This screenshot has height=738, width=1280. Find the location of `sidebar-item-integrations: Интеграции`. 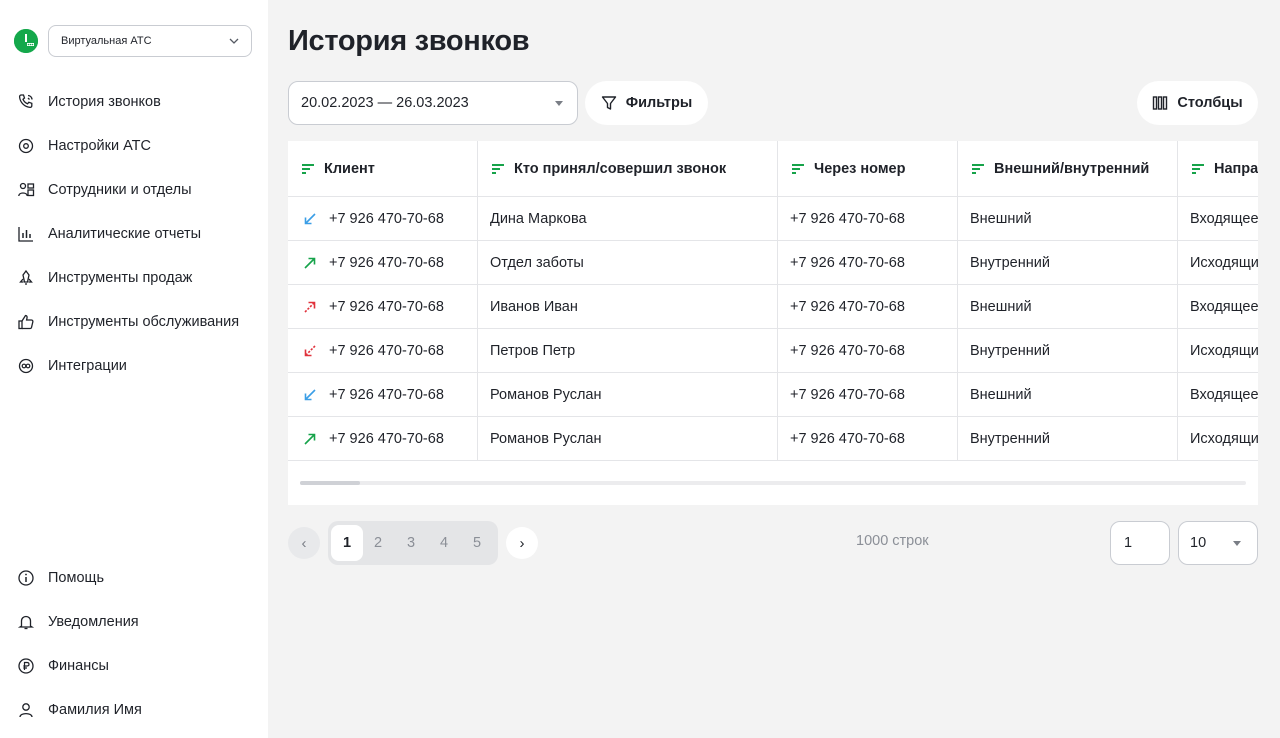

sidebar-item-integrations: Интеграции is located at coordinates (136, 366).